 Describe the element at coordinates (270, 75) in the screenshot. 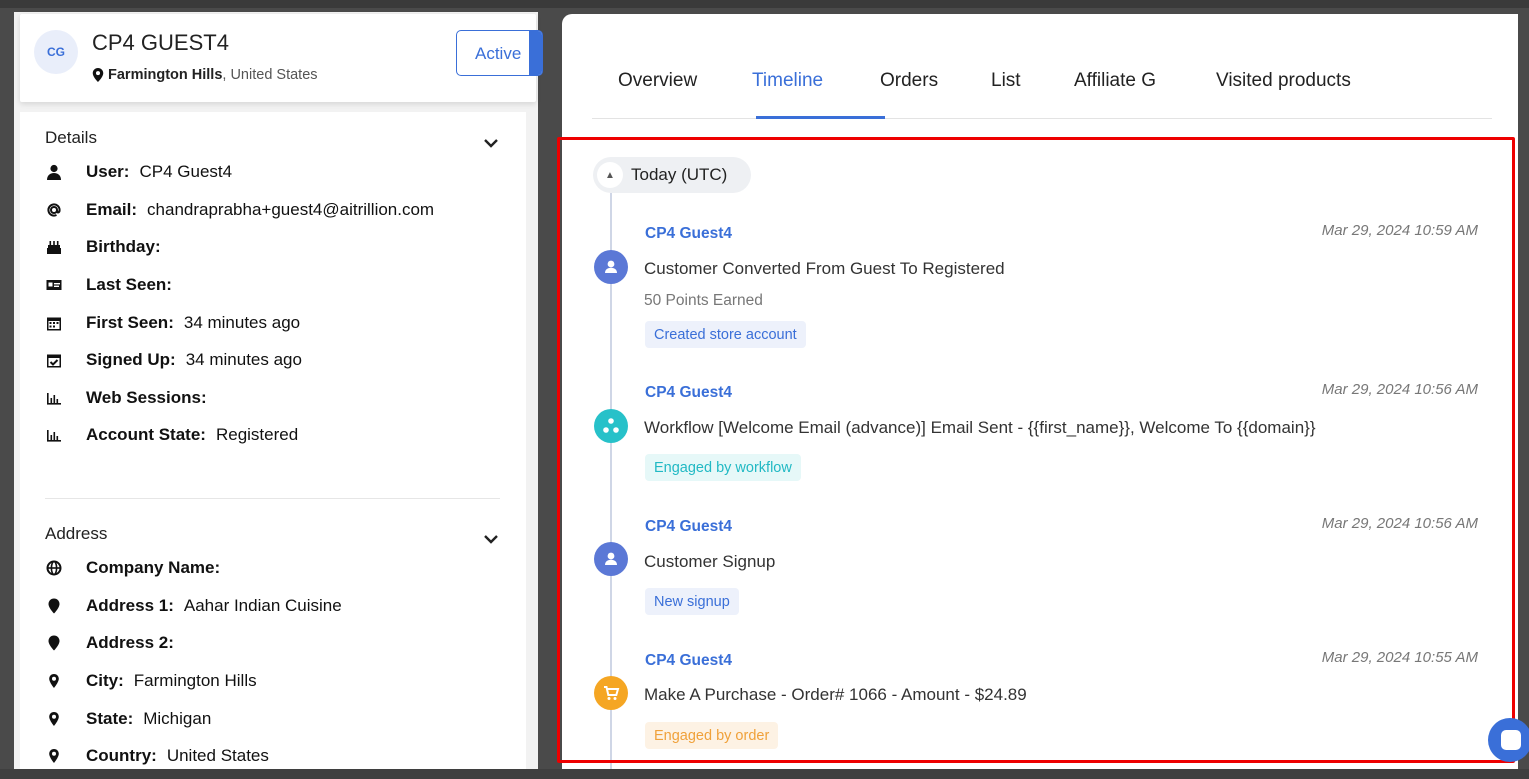

I see `location-country: , United States` at that location.